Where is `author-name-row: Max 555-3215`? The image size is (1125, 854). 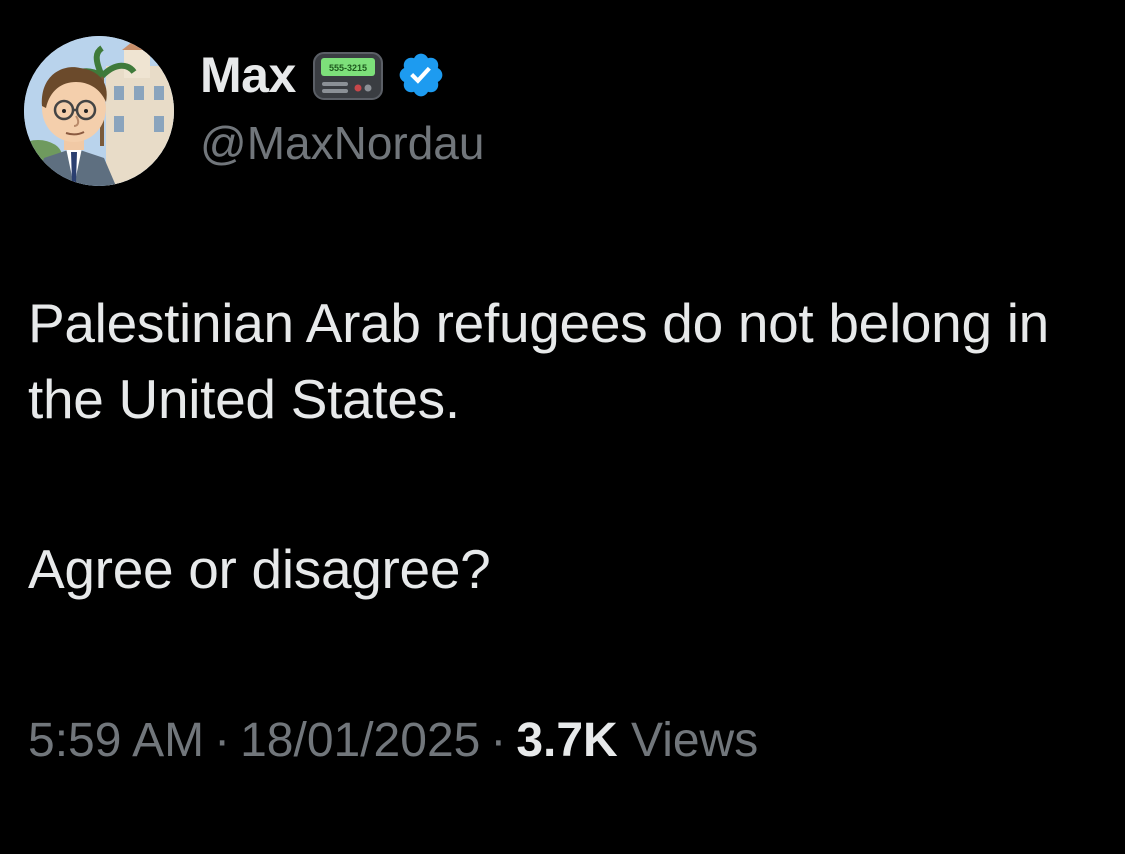
author-name-row: Max 555-3215 is located at coordinates (323, 75).